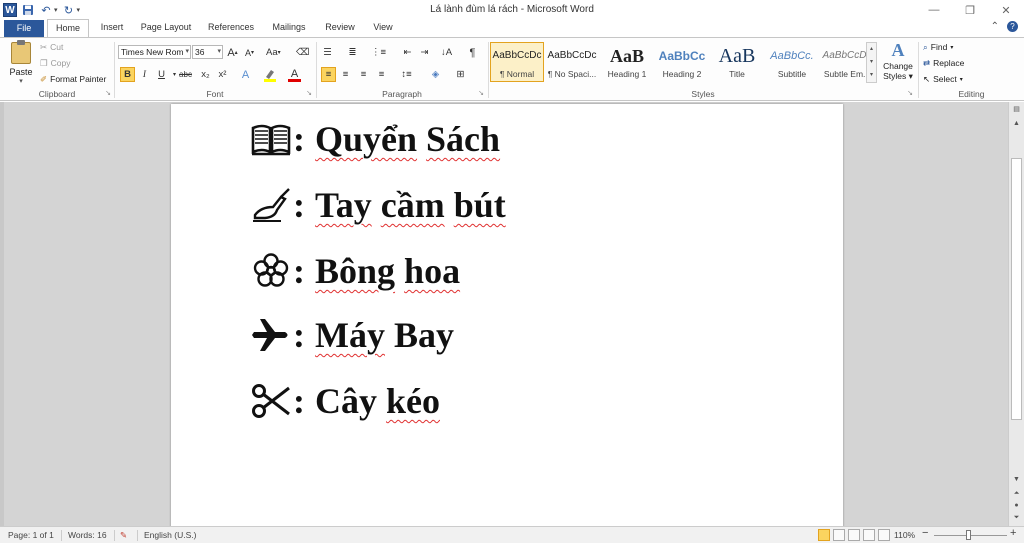 The image size is (1024, 543). Describe the element at coordinates (289, 28) in the screenshot. I see `tab-mailings: Mailings` at that location.